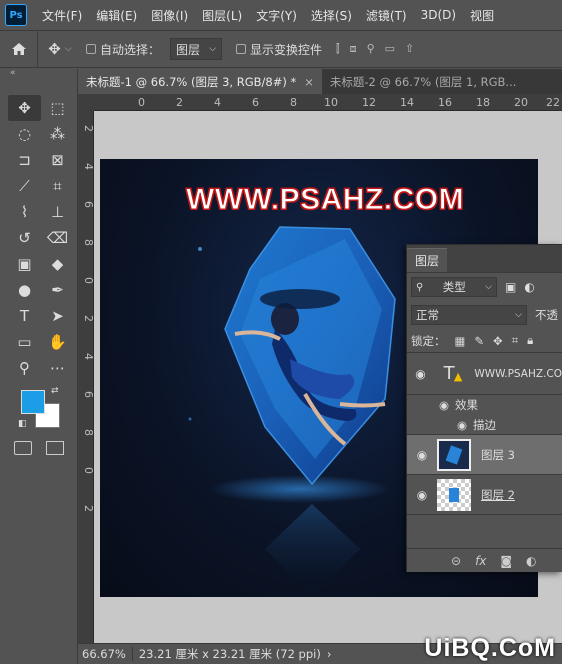 The height and width of the screenshot is (664, 562). I want to click on blend-mode-dropdown: 正常 ⌵, so click(469, 315).